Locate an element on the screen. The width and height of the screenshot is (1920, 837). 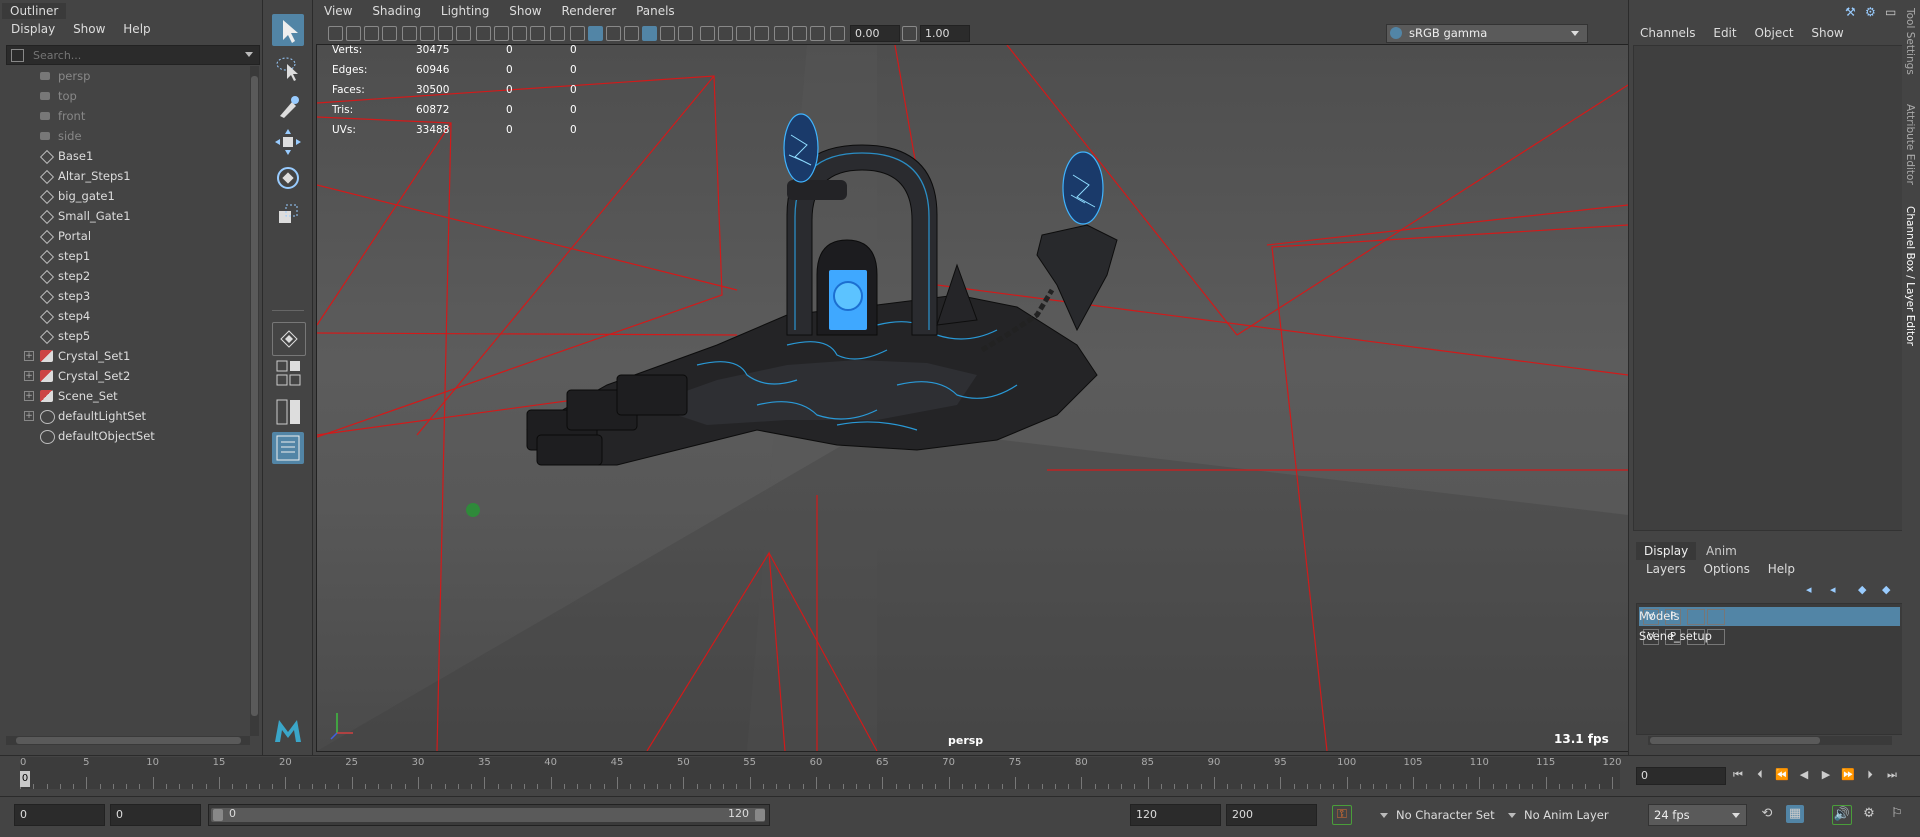
viewport-menu-panels: Panels is located at coordinates (655, 11).